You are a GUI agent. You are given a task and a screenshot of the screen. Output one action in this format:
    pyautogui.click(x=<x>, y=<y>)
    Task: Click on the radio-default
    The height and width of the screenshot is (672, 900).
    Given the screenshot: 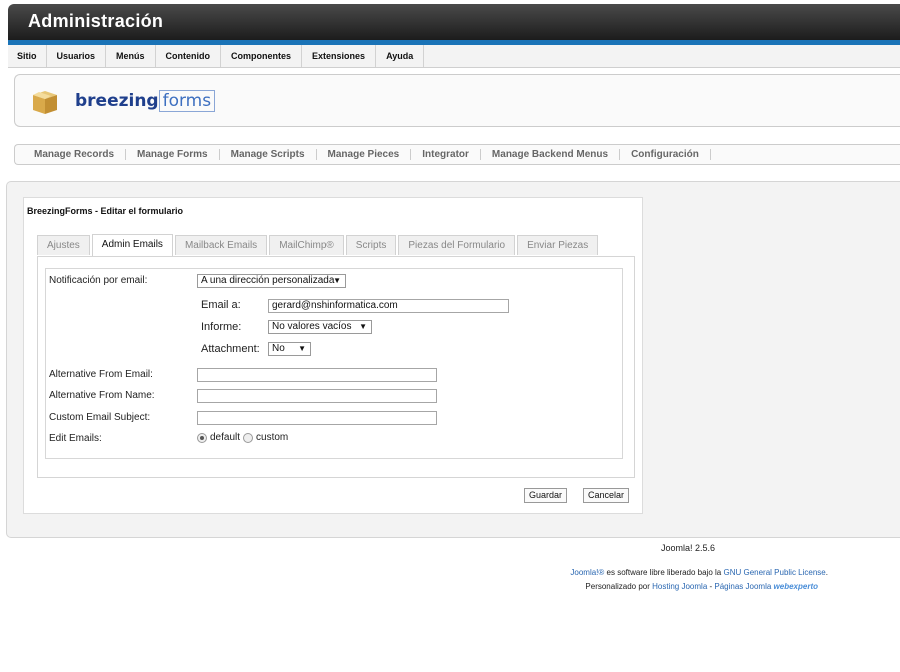 What is the action you would take?
    pyautogui.click(x=202, y=437)
    